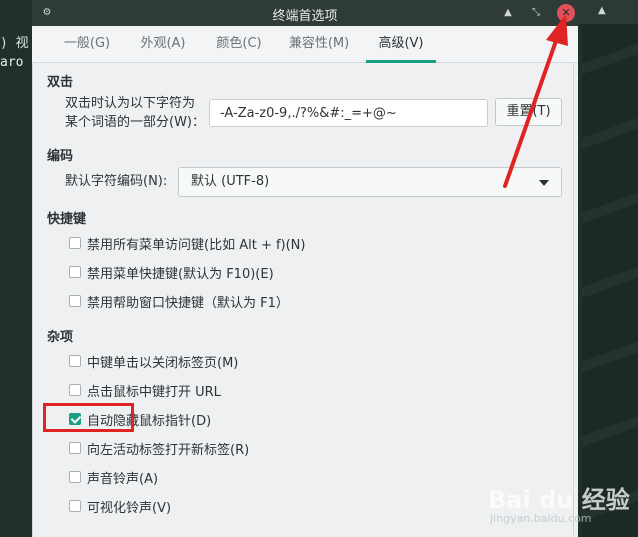 This screenshot has width=638, height=537. I want to click on watermark-logo: Bai du 经验, so click(559, 500).